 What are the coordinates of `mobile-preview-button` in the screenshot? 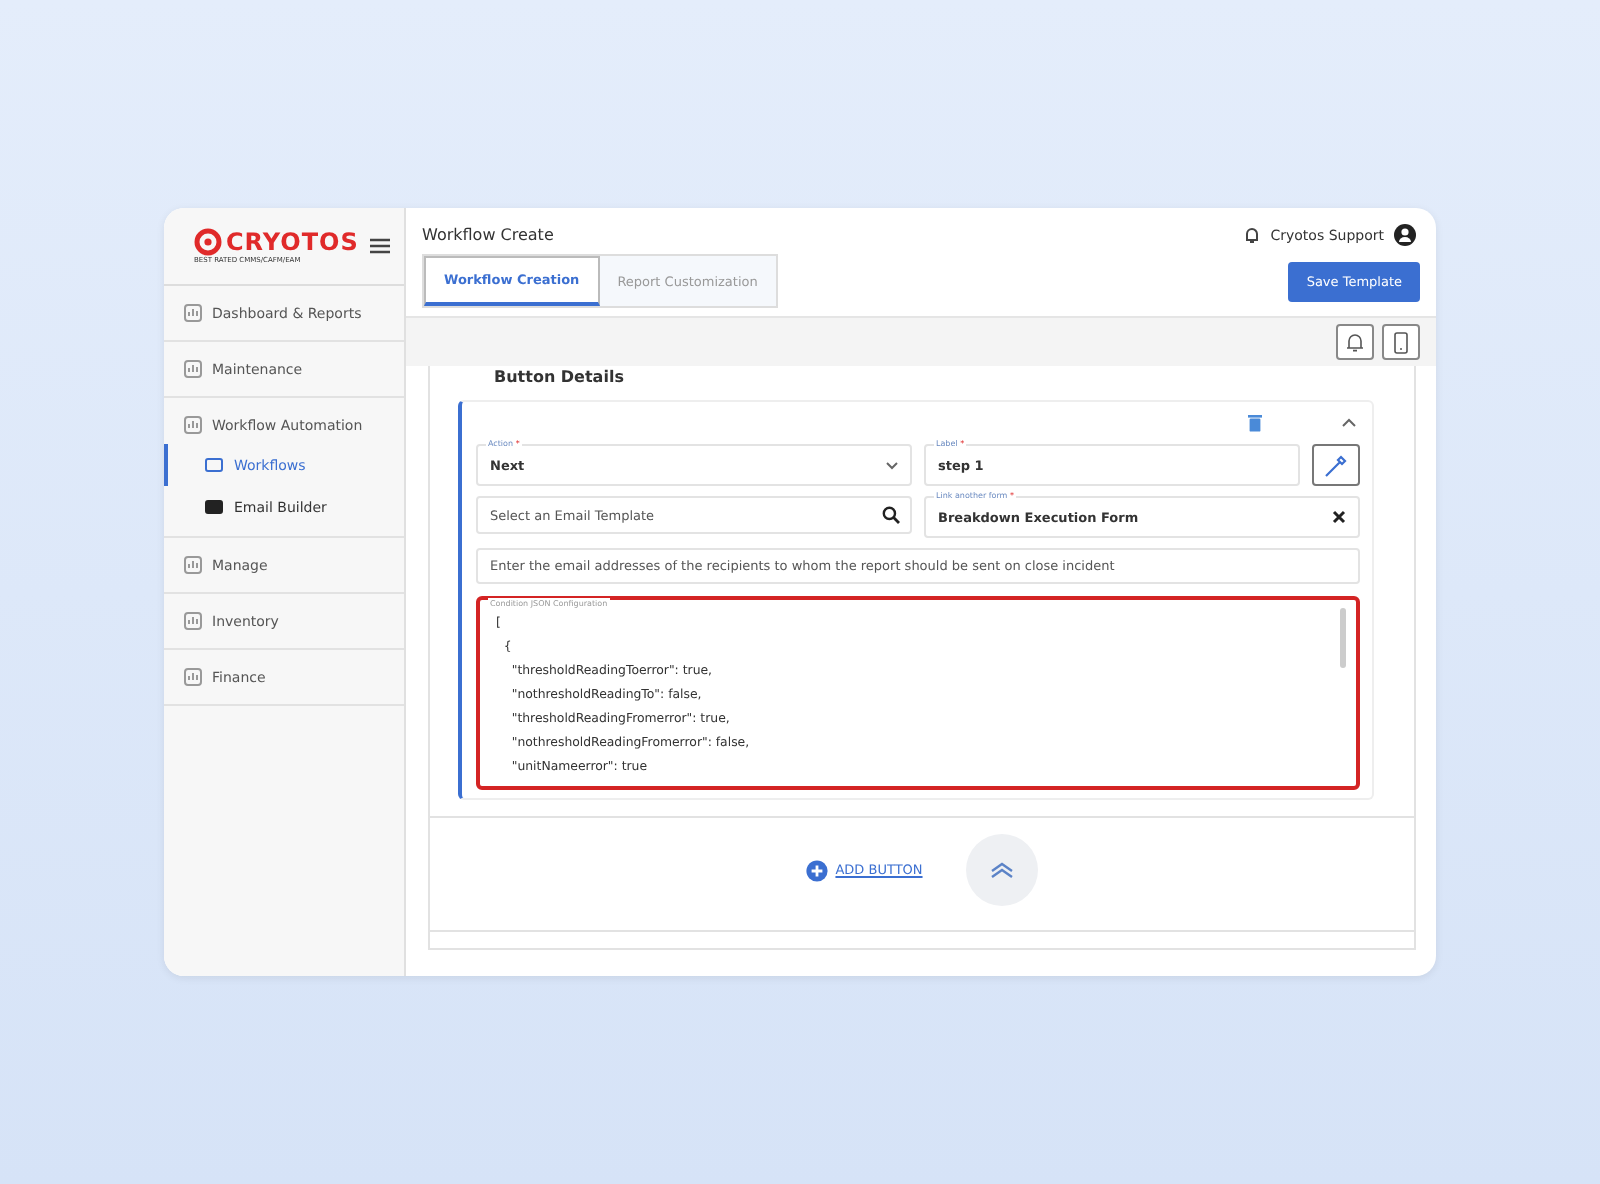 It's located at (1401, 342).